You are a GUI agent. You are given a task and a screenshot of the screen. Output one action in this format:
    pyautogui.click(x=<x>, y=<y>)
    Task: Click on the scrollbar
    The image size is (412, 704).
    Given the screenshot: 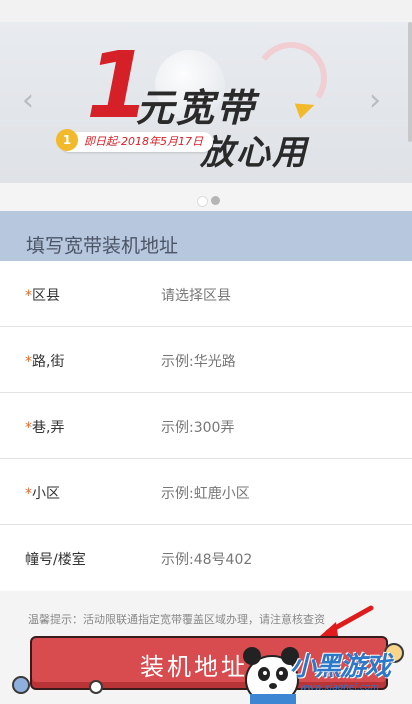 What is the action you would take?
    pyautogui.click(x=410, y=82)
    